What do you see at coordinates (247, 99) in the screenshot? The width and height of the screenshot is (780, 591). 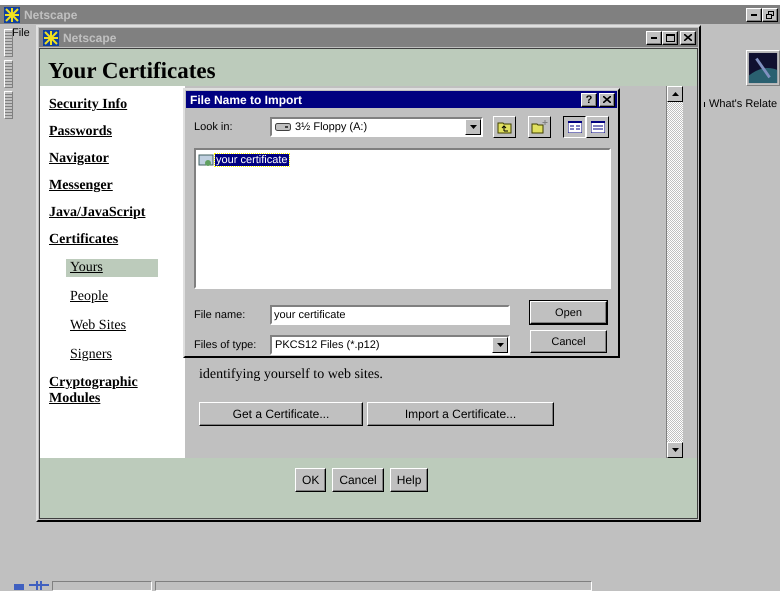 I see `dialog-title: File Name to Import` at bounding box center [247, 99].